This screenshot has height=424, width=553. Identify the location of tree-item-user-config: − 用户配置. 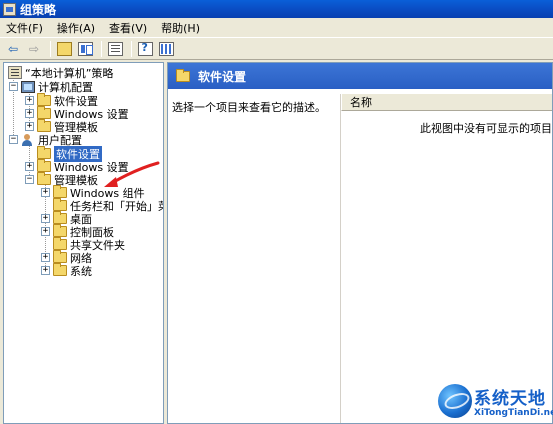
(45, 140).